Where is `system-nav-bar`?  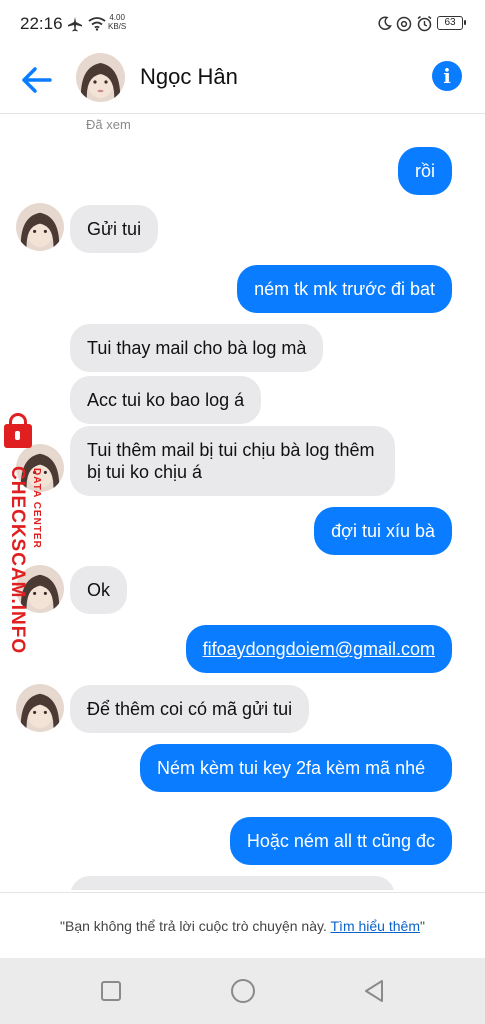
system-nav-bar is located at coordinates (242, 991).